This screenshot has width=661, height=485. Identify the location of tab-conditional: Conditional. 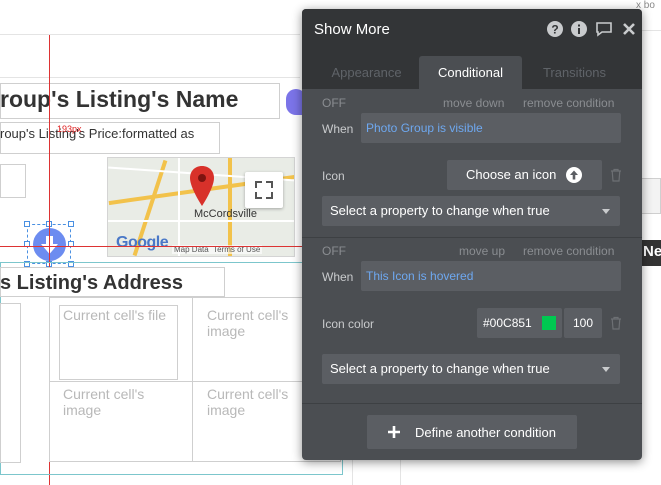
(470, 72).